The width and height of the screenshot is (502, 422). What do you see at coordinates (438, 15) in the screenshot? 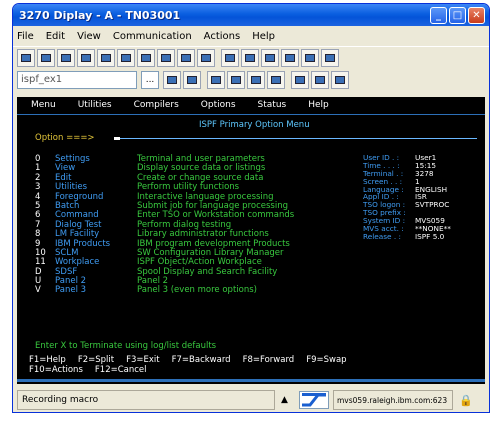
I see `minimize-button: _` at bounding box center [438, 15].